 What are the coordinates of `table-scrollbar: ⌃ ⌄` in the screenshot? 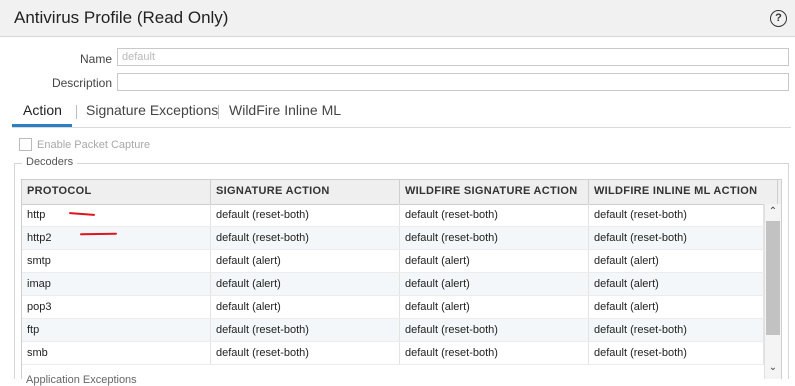 It's located at (772, 291).